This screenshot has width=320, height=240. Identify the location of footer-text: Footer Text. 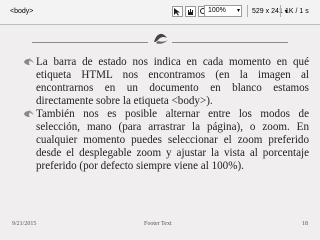
(158, 224).